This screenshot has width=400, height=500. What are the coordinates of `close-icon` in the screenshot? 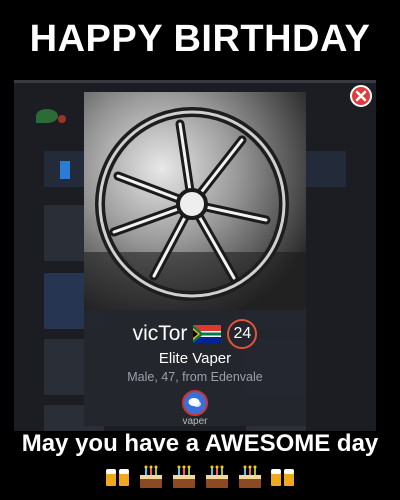 It's located at (361, 96).